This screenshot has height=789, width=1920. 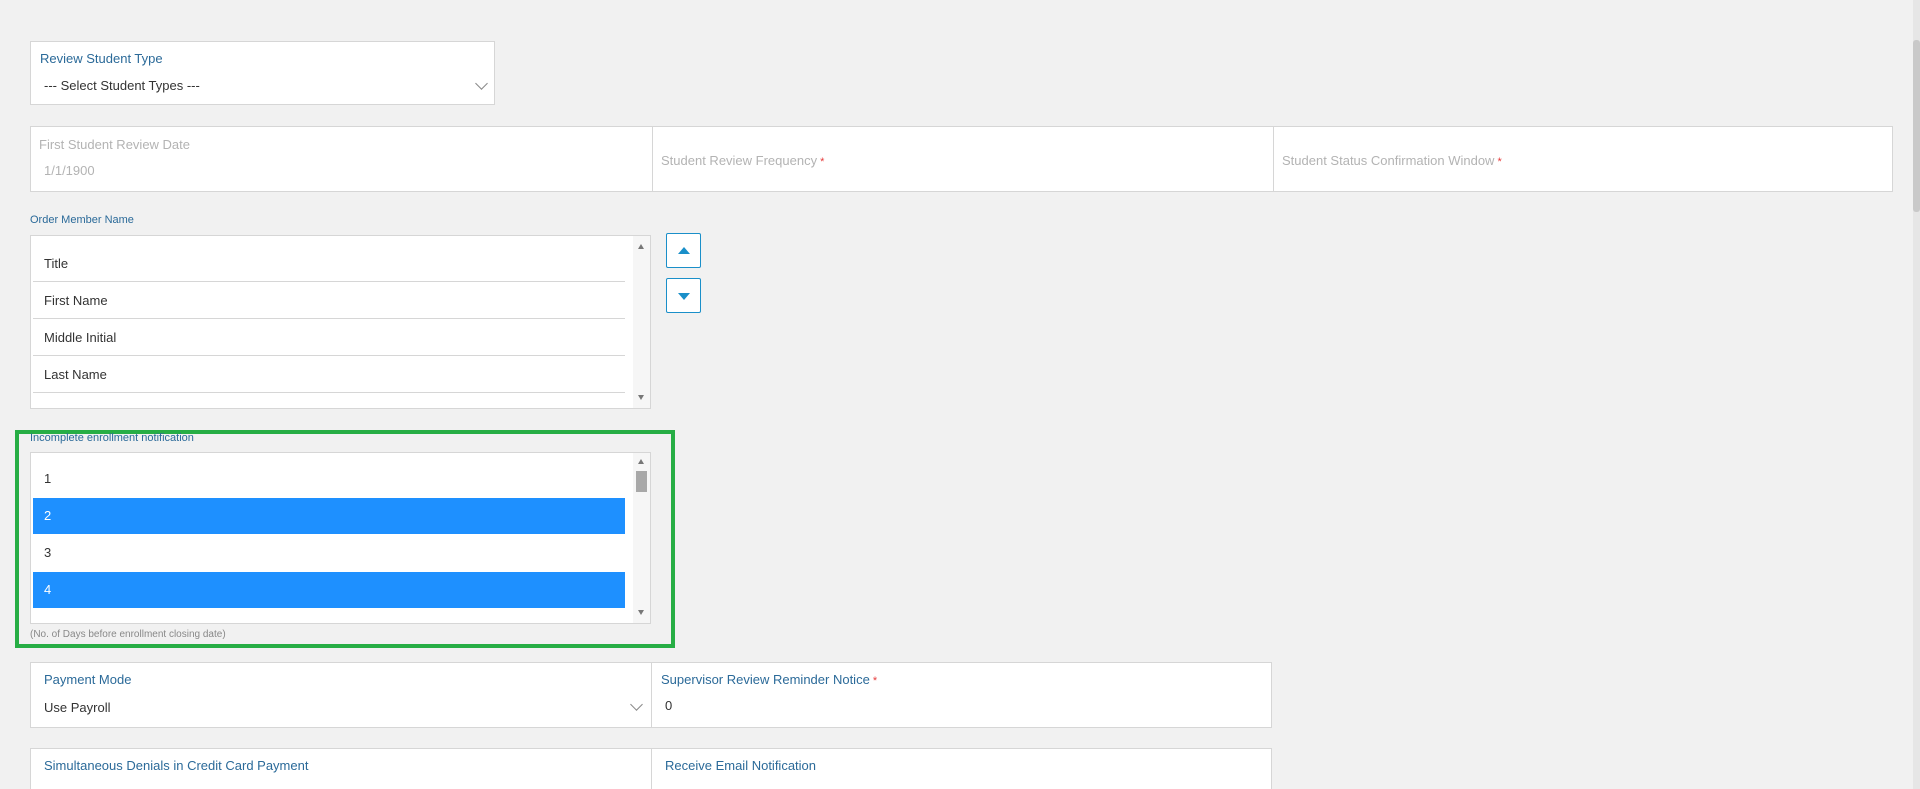 What do you see at coordinates (329, 301) in the screenshot?
I see `list-item: First Name` at bounding box center [329, 301].